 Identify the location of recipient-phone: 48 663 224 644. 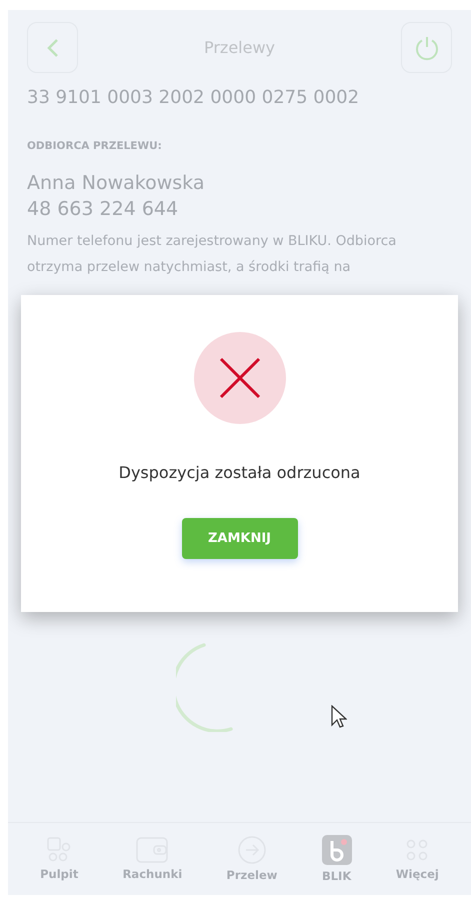
(103, 209).